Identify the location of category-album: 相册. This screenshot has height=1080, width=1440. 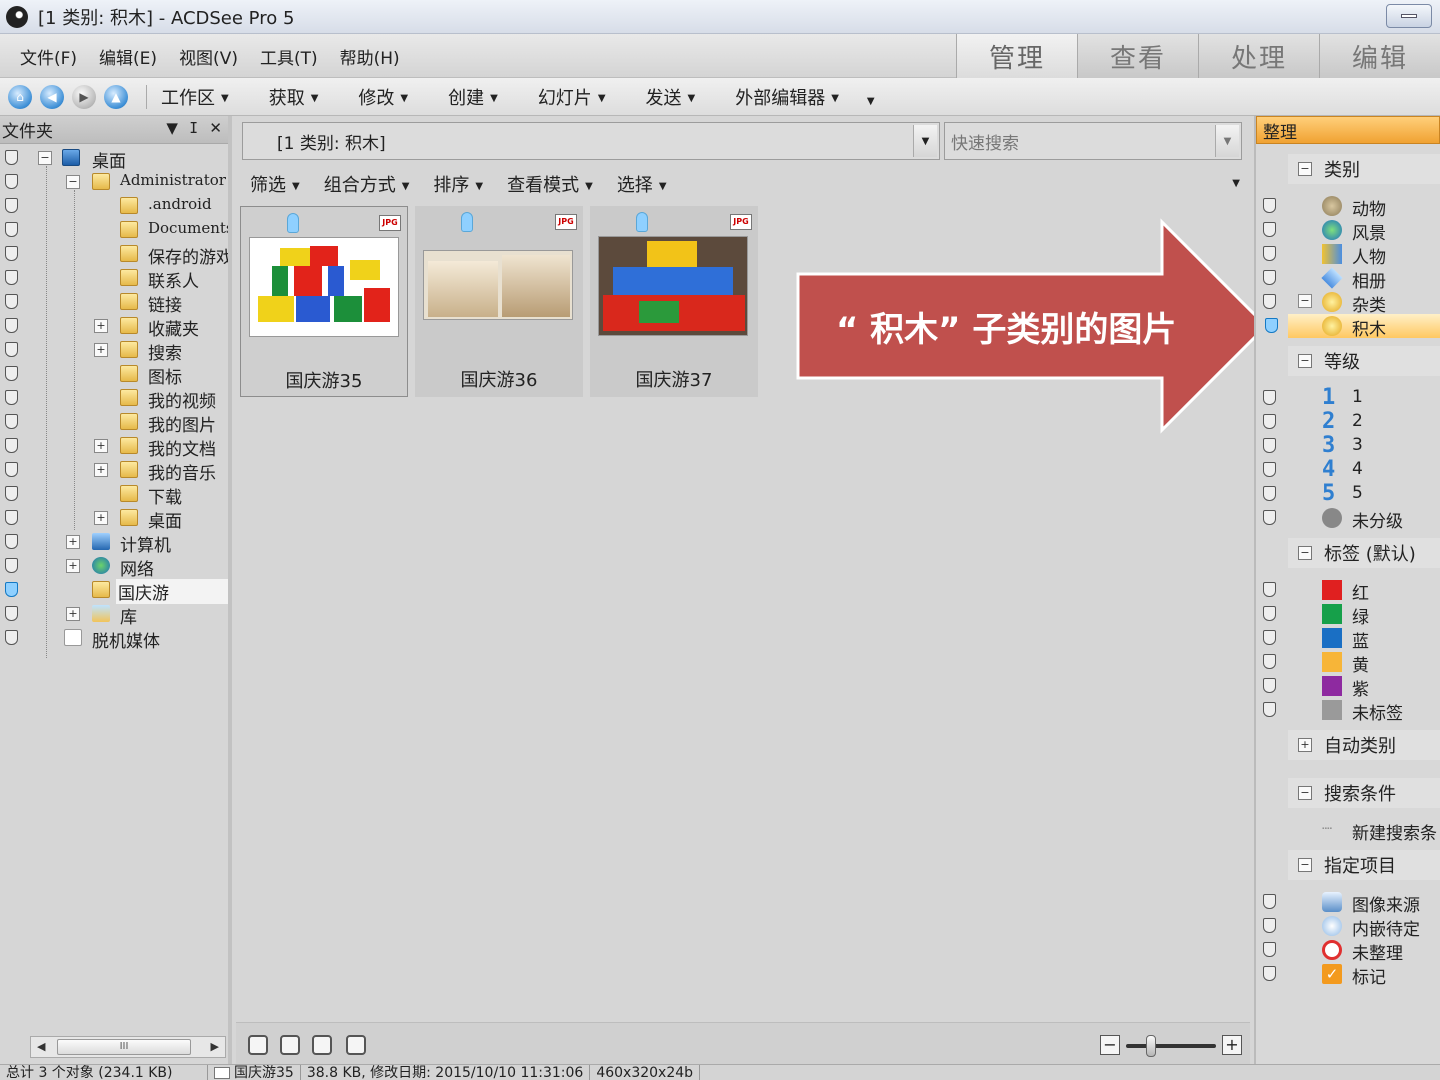
(1348, 279).